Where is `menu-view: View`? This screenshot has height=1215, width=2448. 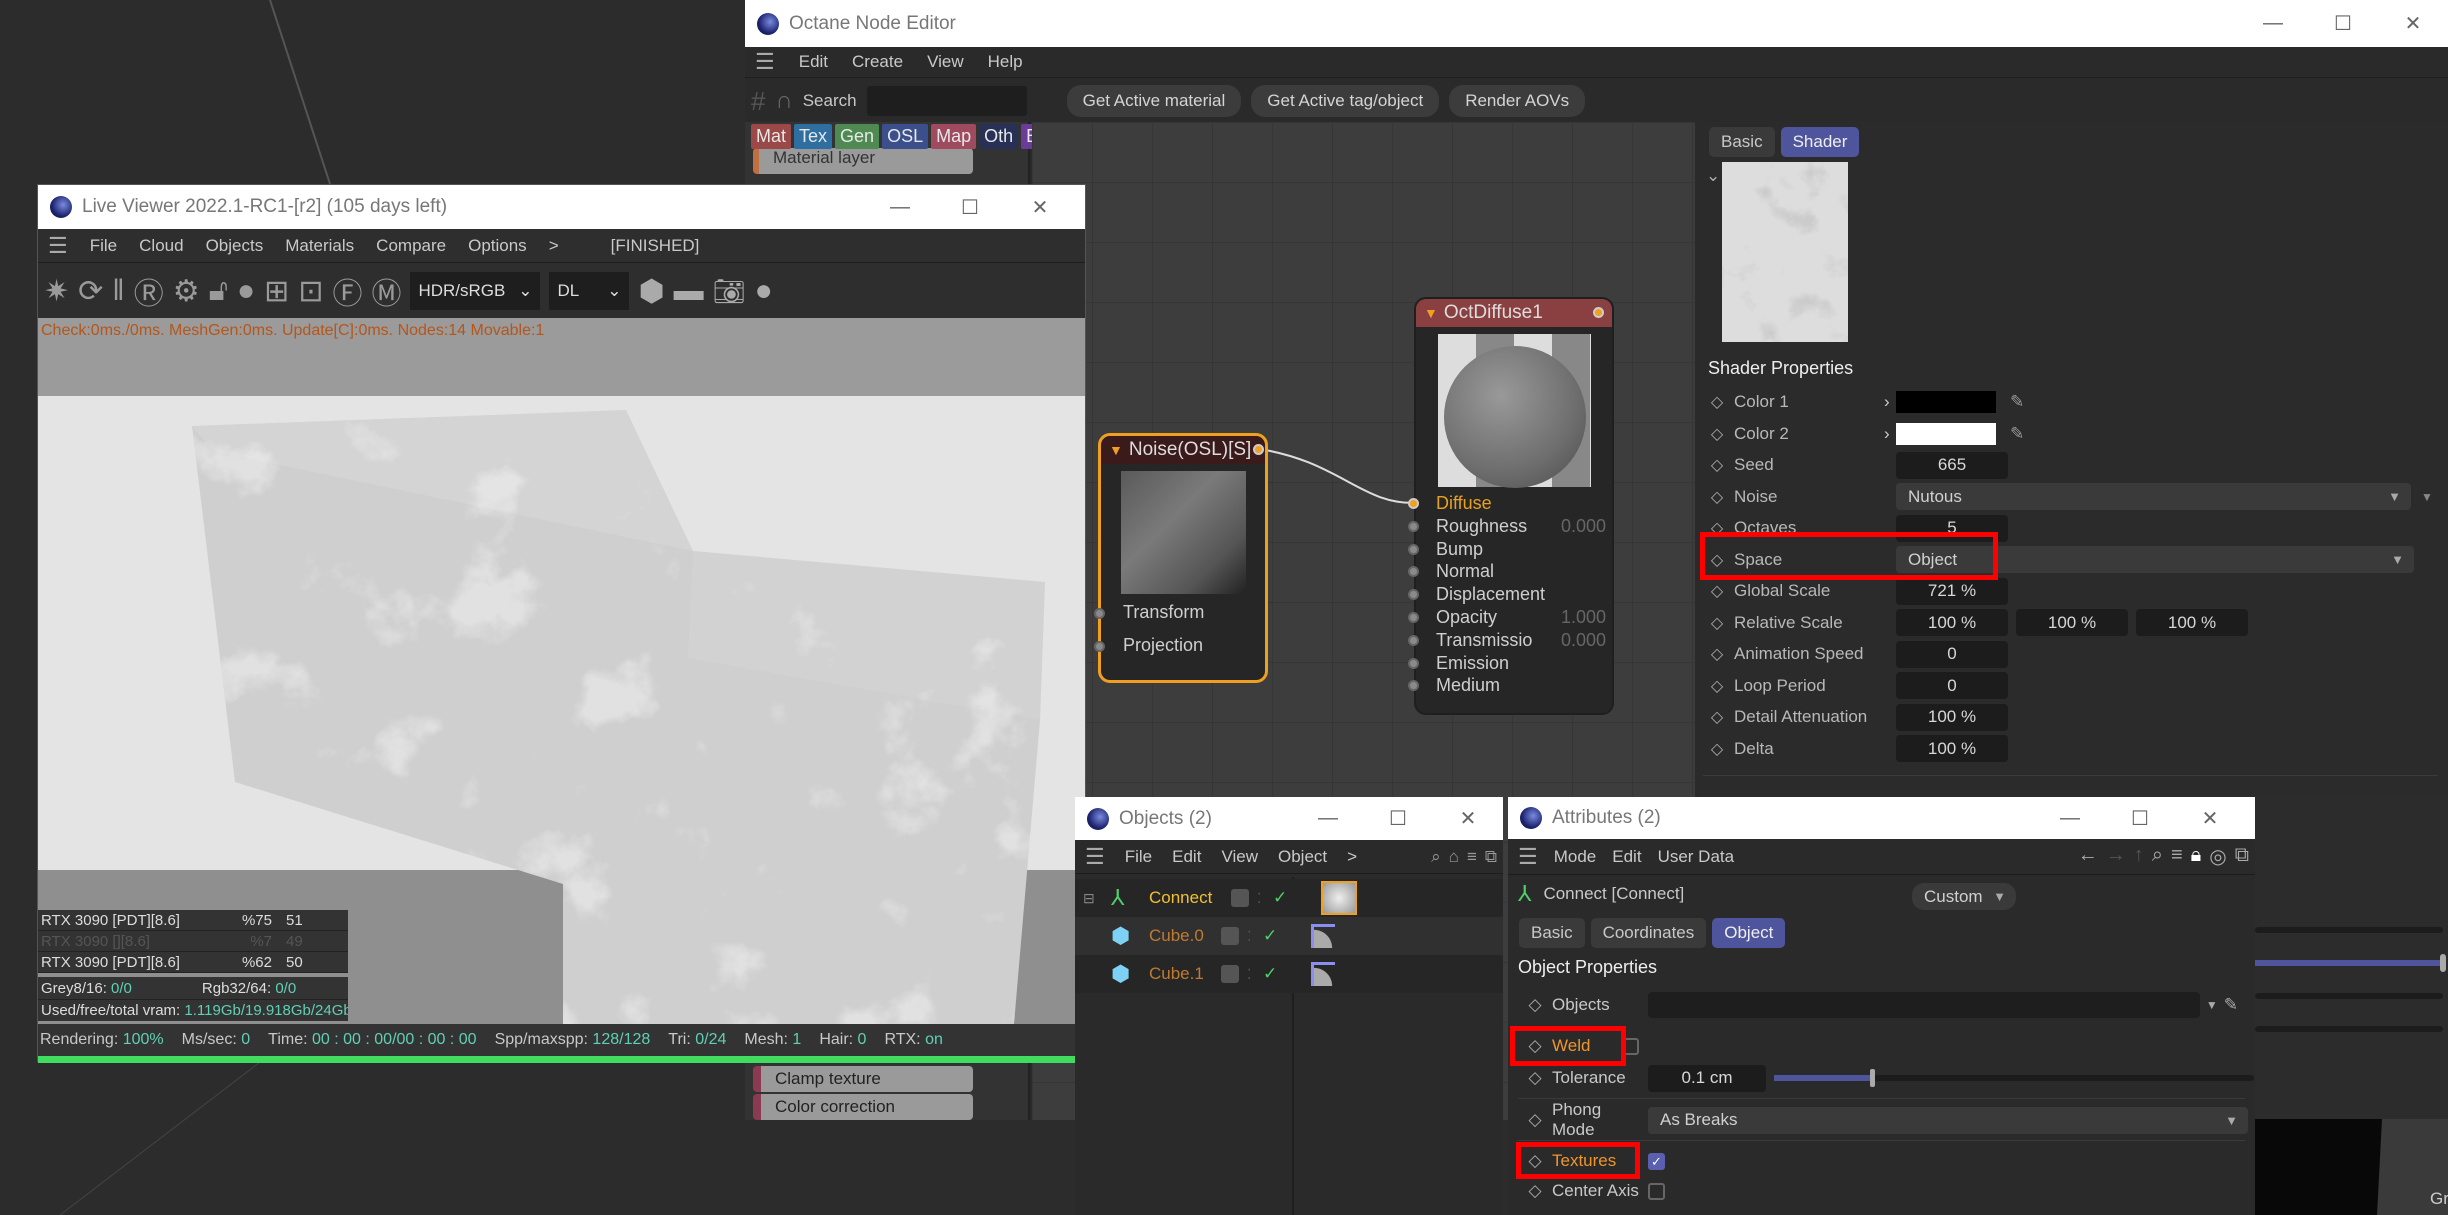
menu-view: View is located at coordinates (1239, 857).